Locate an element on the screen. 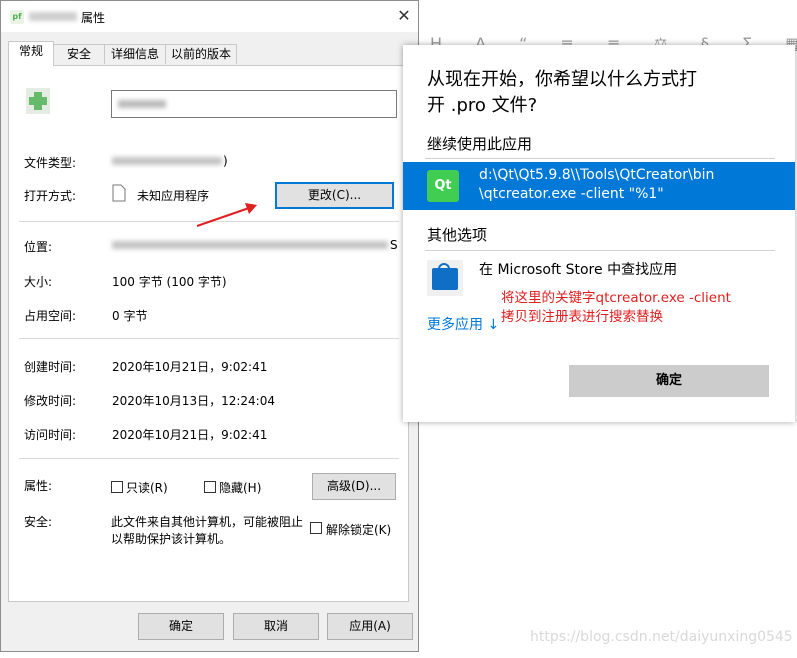 The width and height of the screenshot is (797, 658). created-value: 2020年10月21日，9:02:41 is located at coordinates (190, 367).